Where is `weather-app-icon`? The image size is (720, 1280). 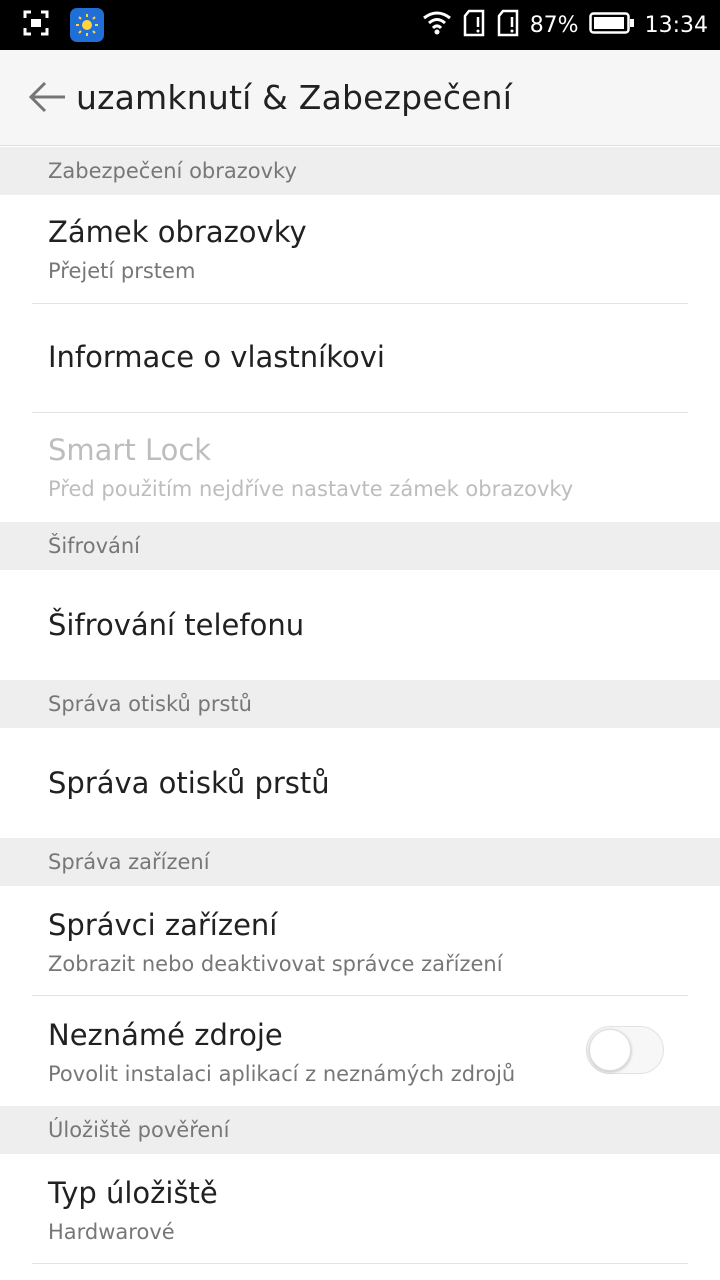
weather-app-icon is located at coordinates (87, 25).